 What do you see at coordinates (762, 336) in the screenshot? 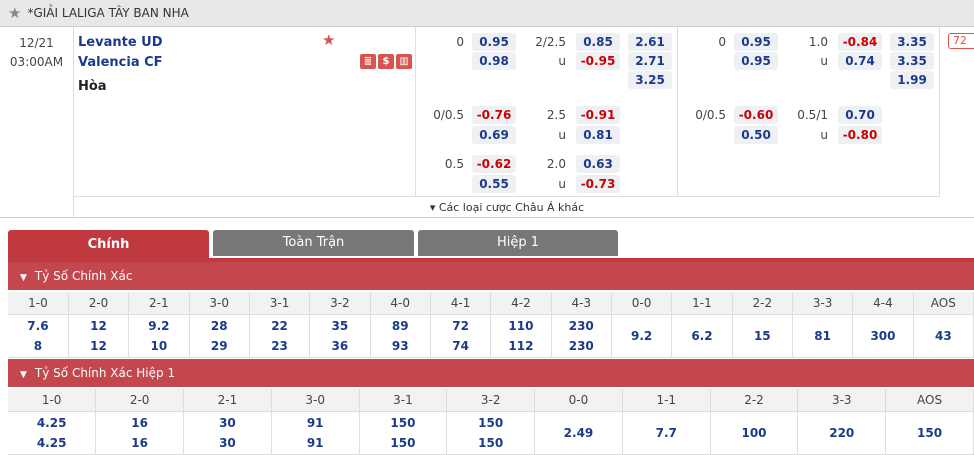
I see `score-odd: 15` at bounding box center [762, 336].